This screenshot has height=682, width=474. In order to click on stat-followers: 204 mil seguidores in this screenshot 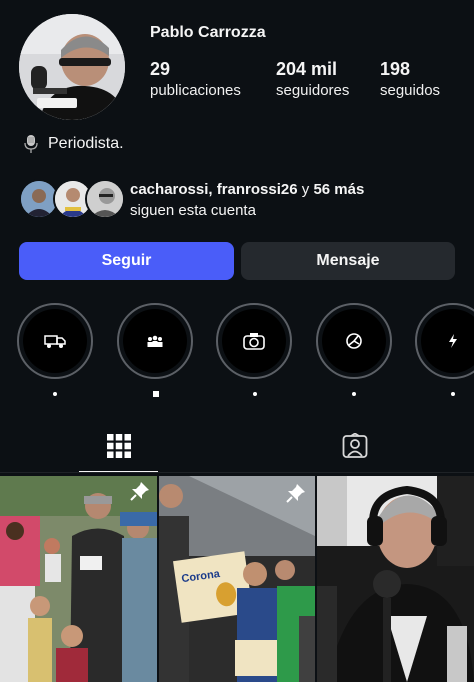, I will do `click(312, 79)`.